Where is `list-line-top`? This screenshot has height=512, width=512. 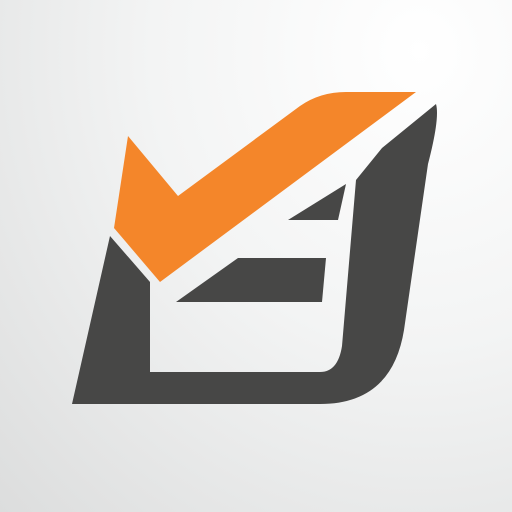
list-line-top is located at coordinates (317, 202).